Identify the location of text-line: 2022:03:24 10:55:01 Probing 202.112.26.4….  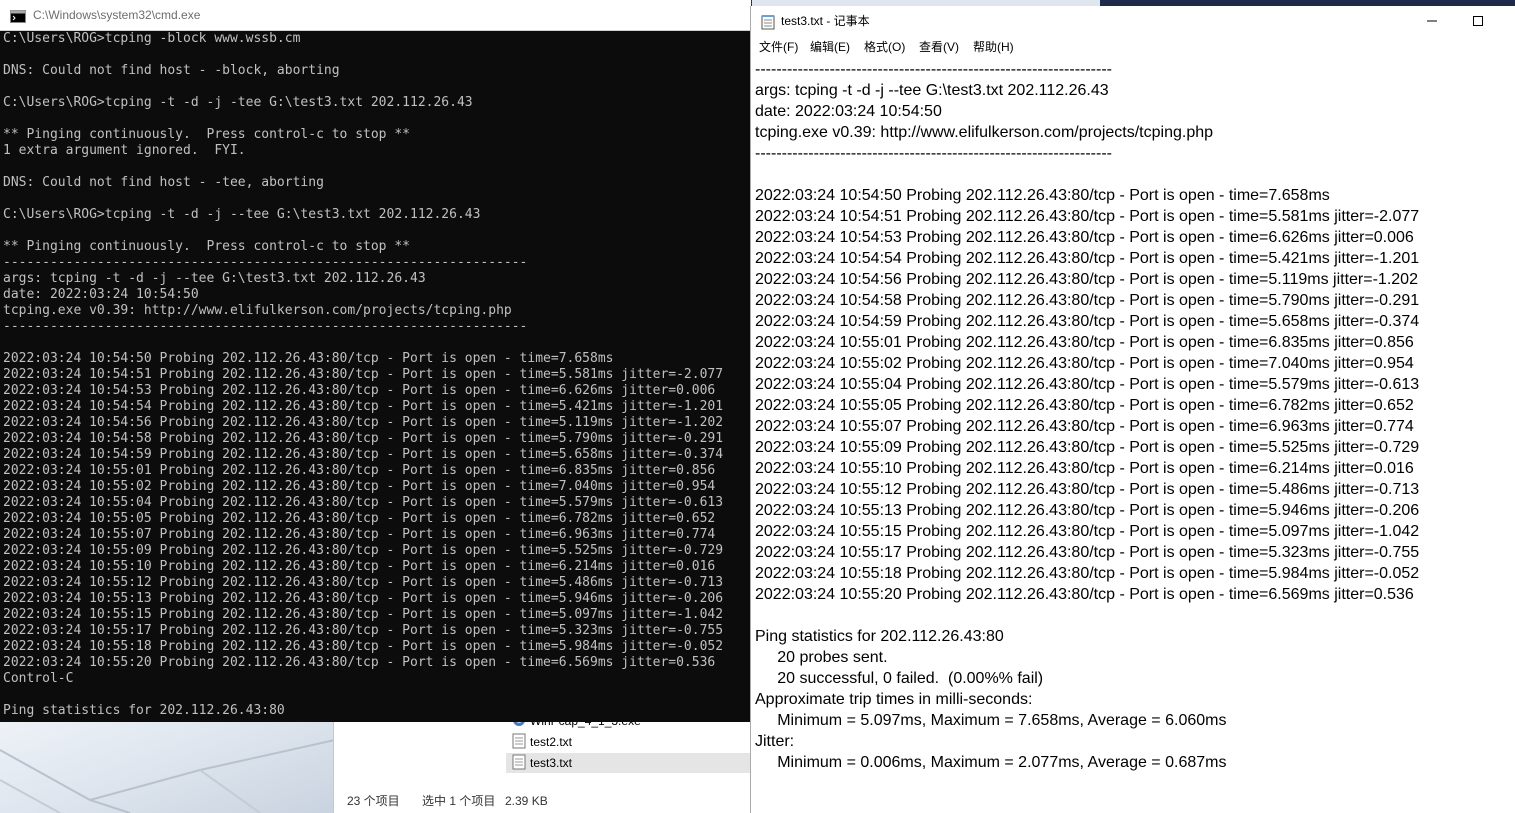
(1084, 342).